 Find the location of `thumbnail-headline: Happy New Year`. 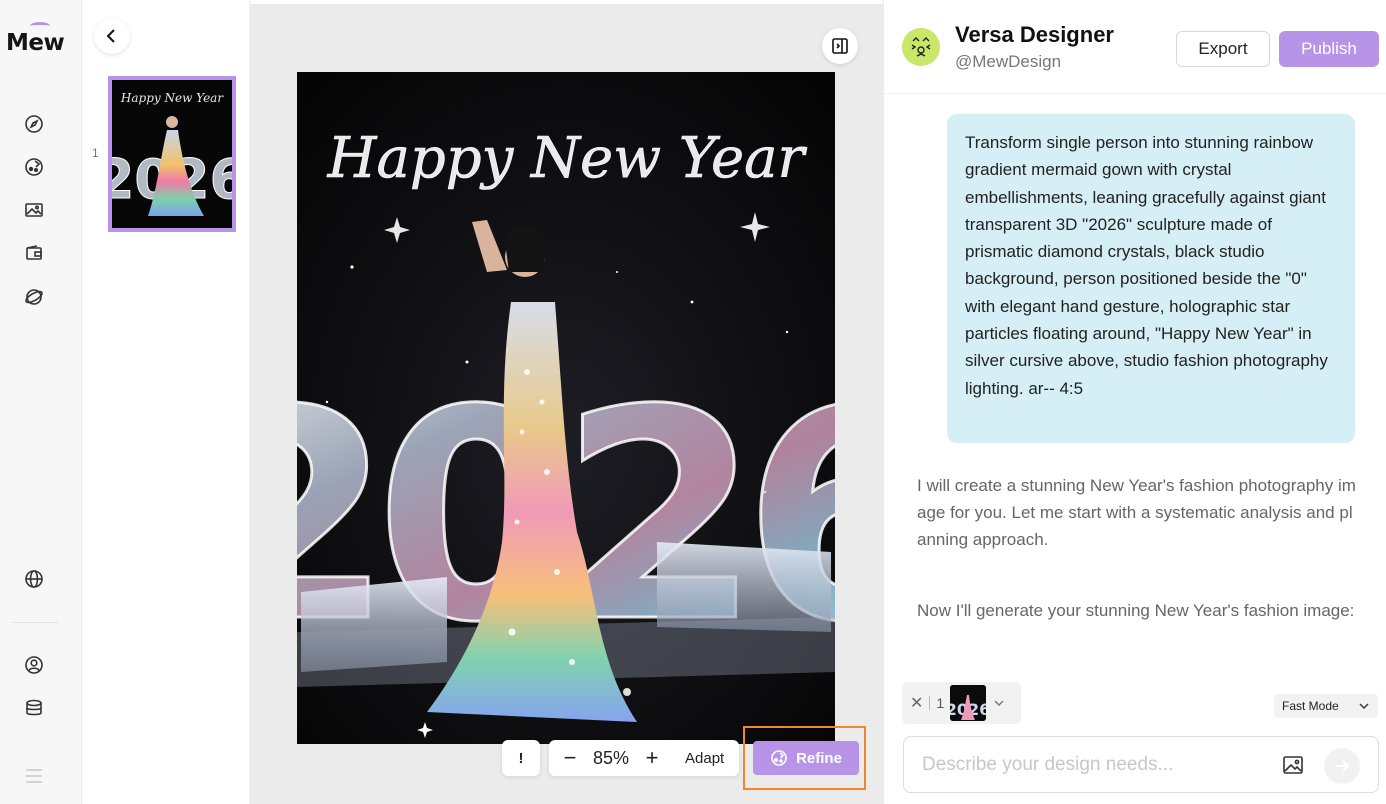

thumbnail-headline: Happy New Year is located at coordinates (172, 98).